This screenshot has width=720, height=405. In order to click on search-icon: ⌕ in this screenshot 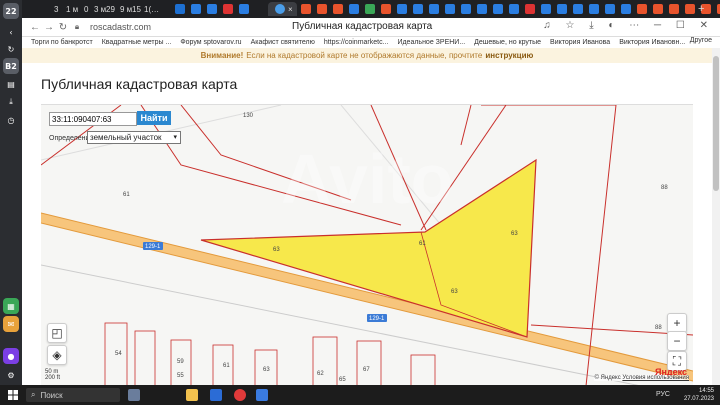, I will do `click(33, 394)`.